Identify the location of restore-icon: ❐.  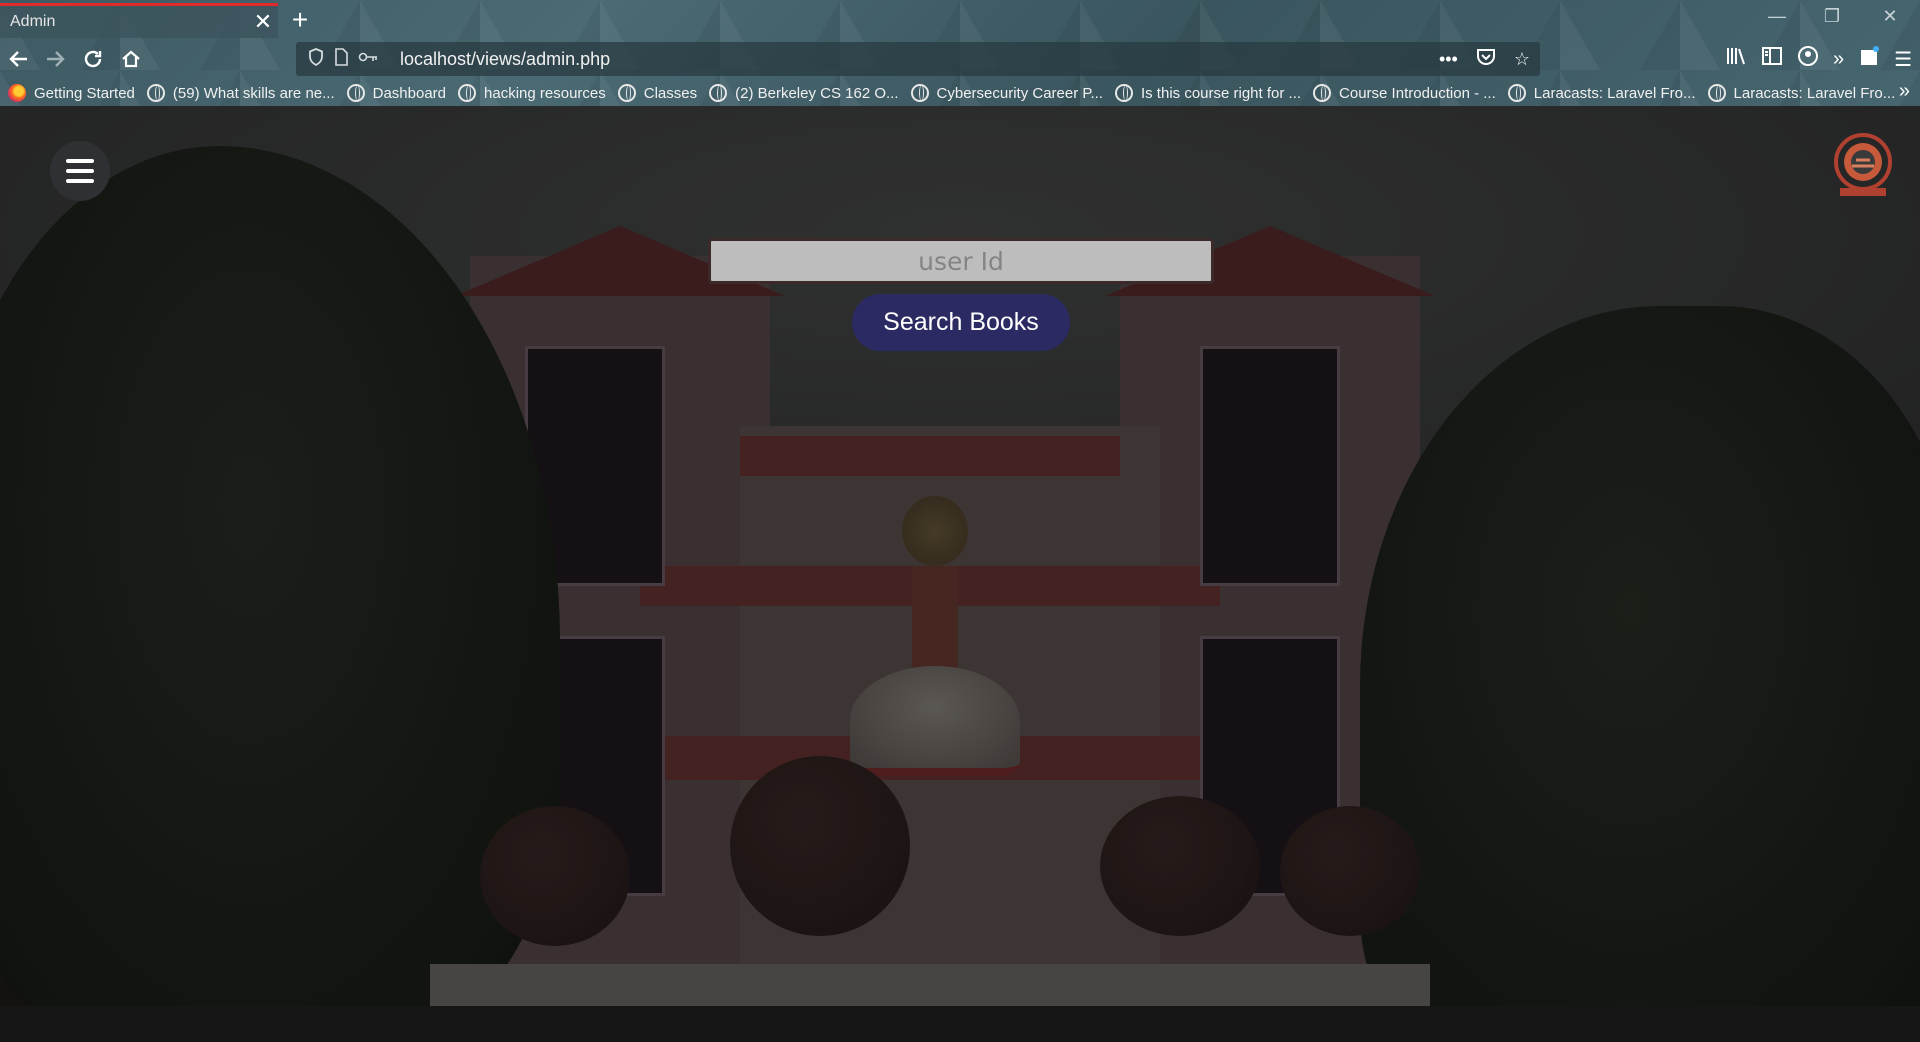
(1832, 20).